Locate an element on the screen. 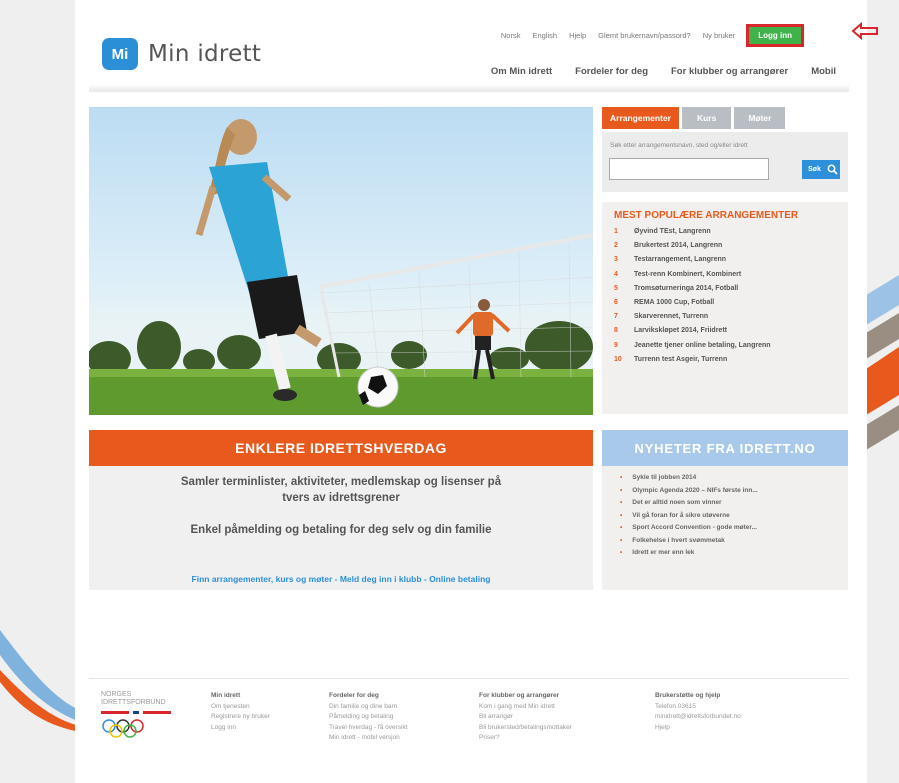  search-button-label: Søk is located at coordinates (814, 169).